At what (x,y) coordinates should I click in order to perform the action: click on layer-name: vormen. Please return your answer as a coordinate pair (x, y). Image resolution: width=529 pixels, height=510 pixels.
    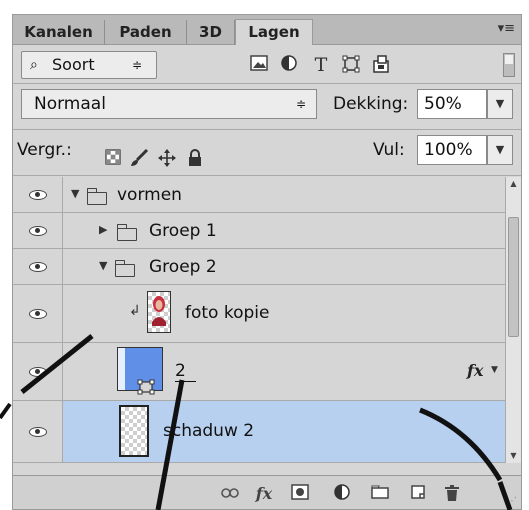
    Looking at the image, I should click on (149, 195).